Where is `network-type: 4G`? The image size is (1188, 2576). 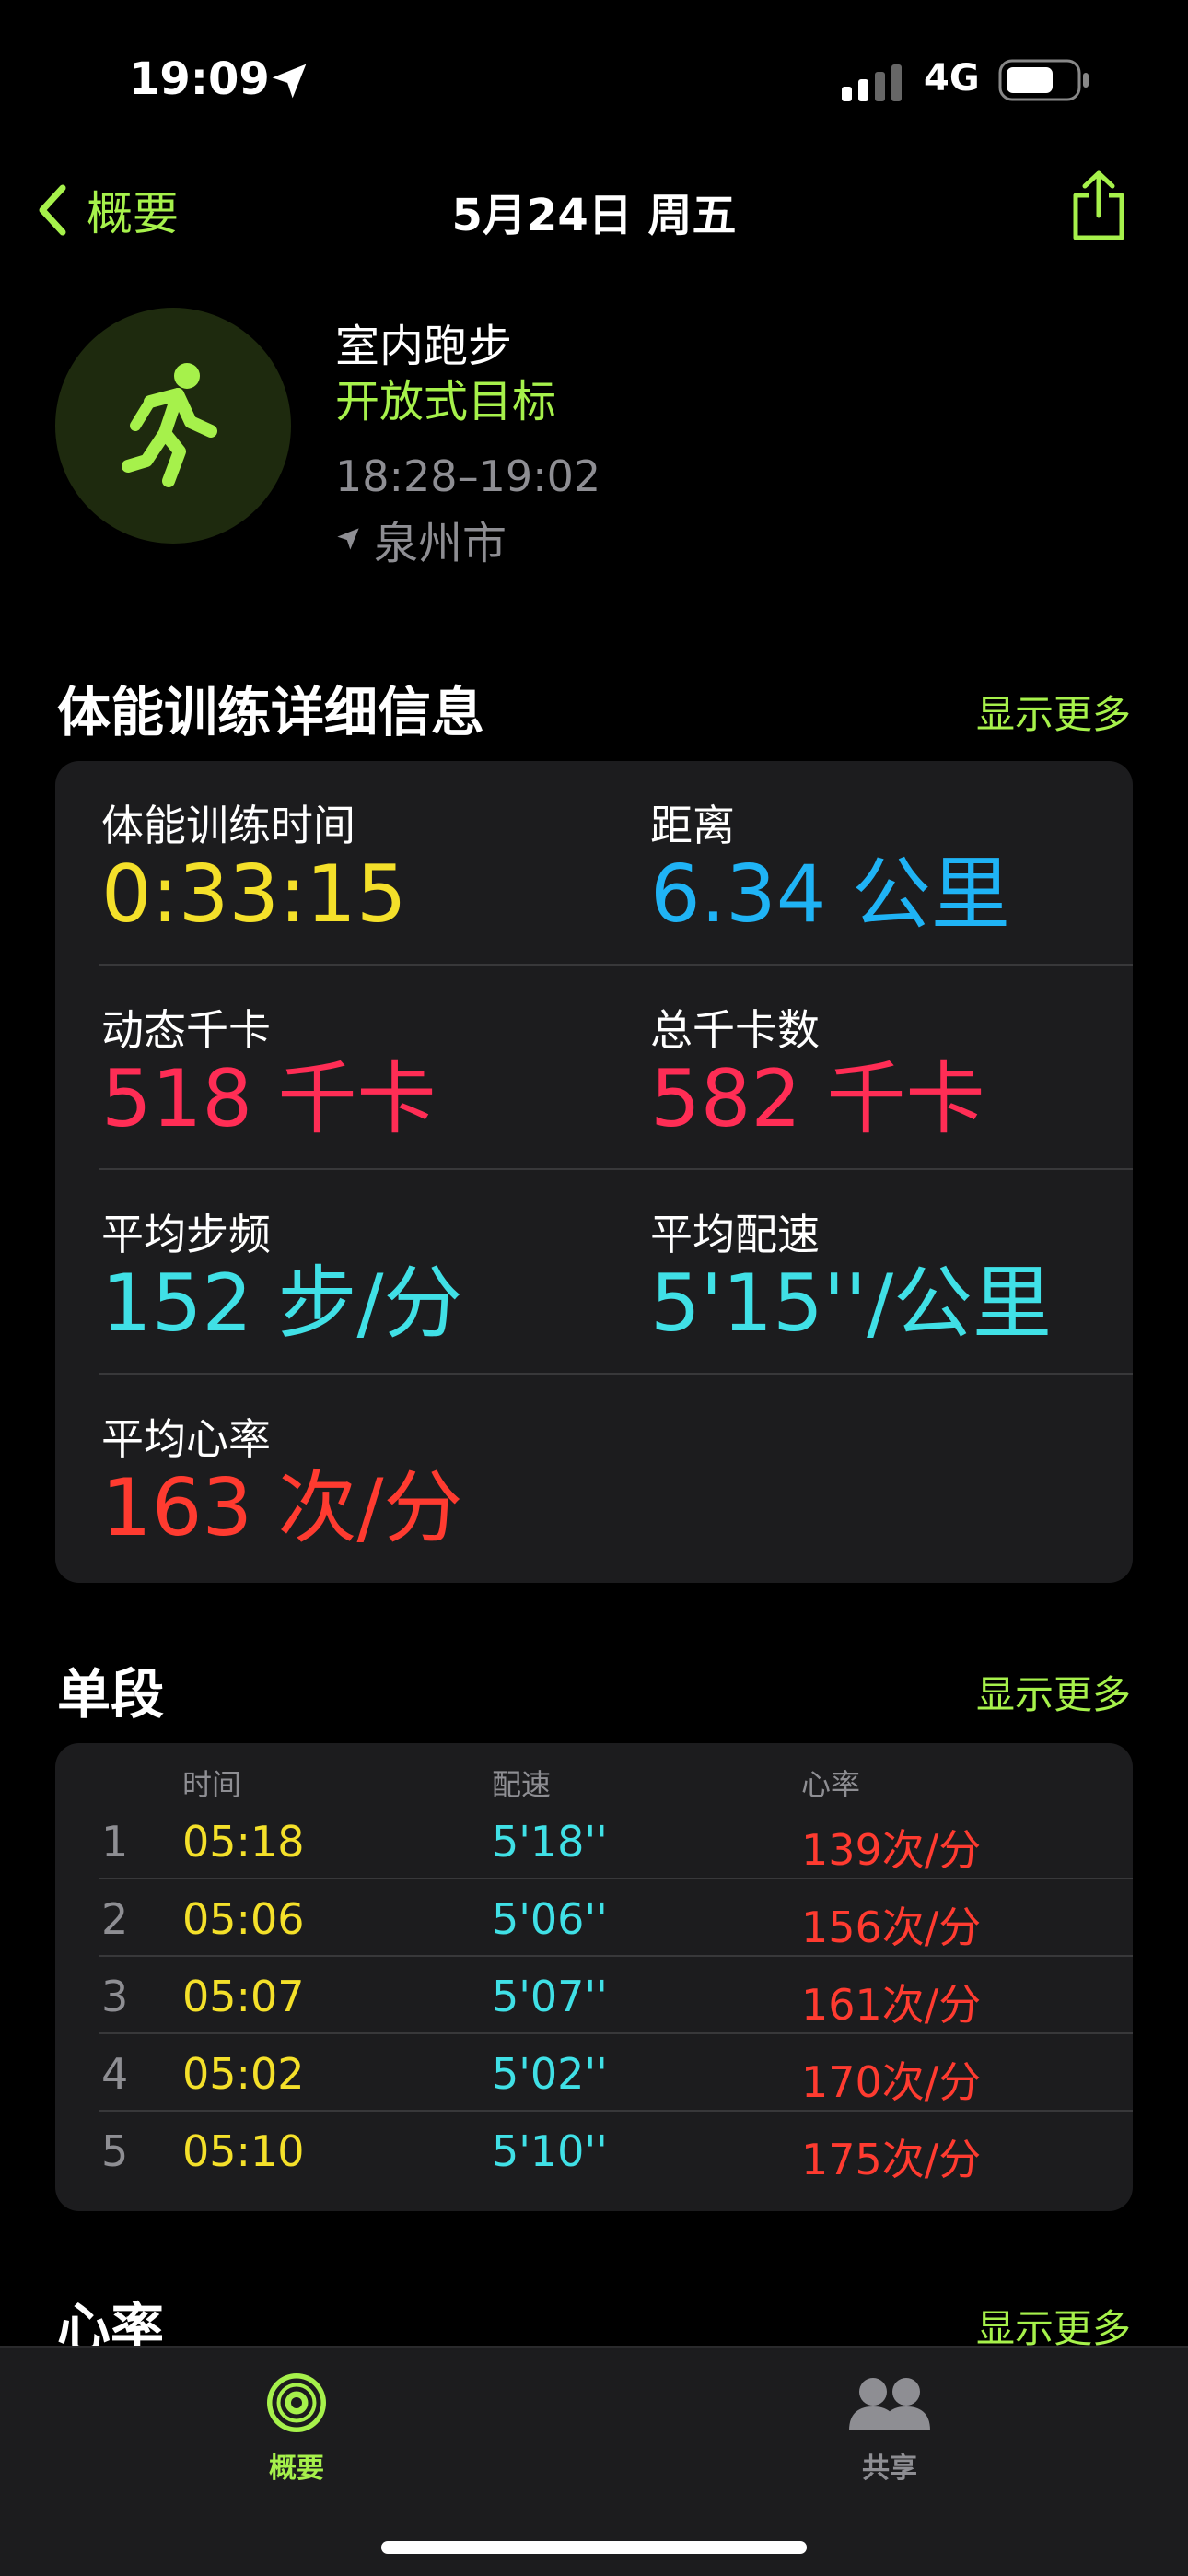
network-type: 4G is located at coordinates (952, 78).